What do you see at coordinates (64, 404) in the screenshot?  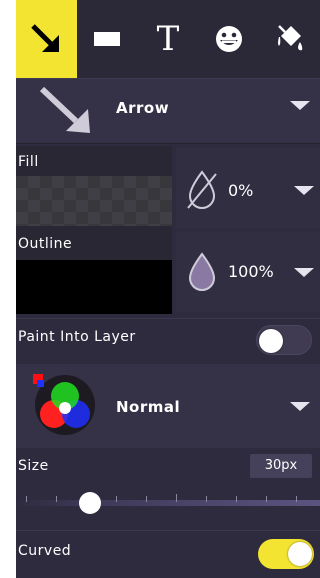 I see `rgb-blend-icon` at bounding box center [64, 404].